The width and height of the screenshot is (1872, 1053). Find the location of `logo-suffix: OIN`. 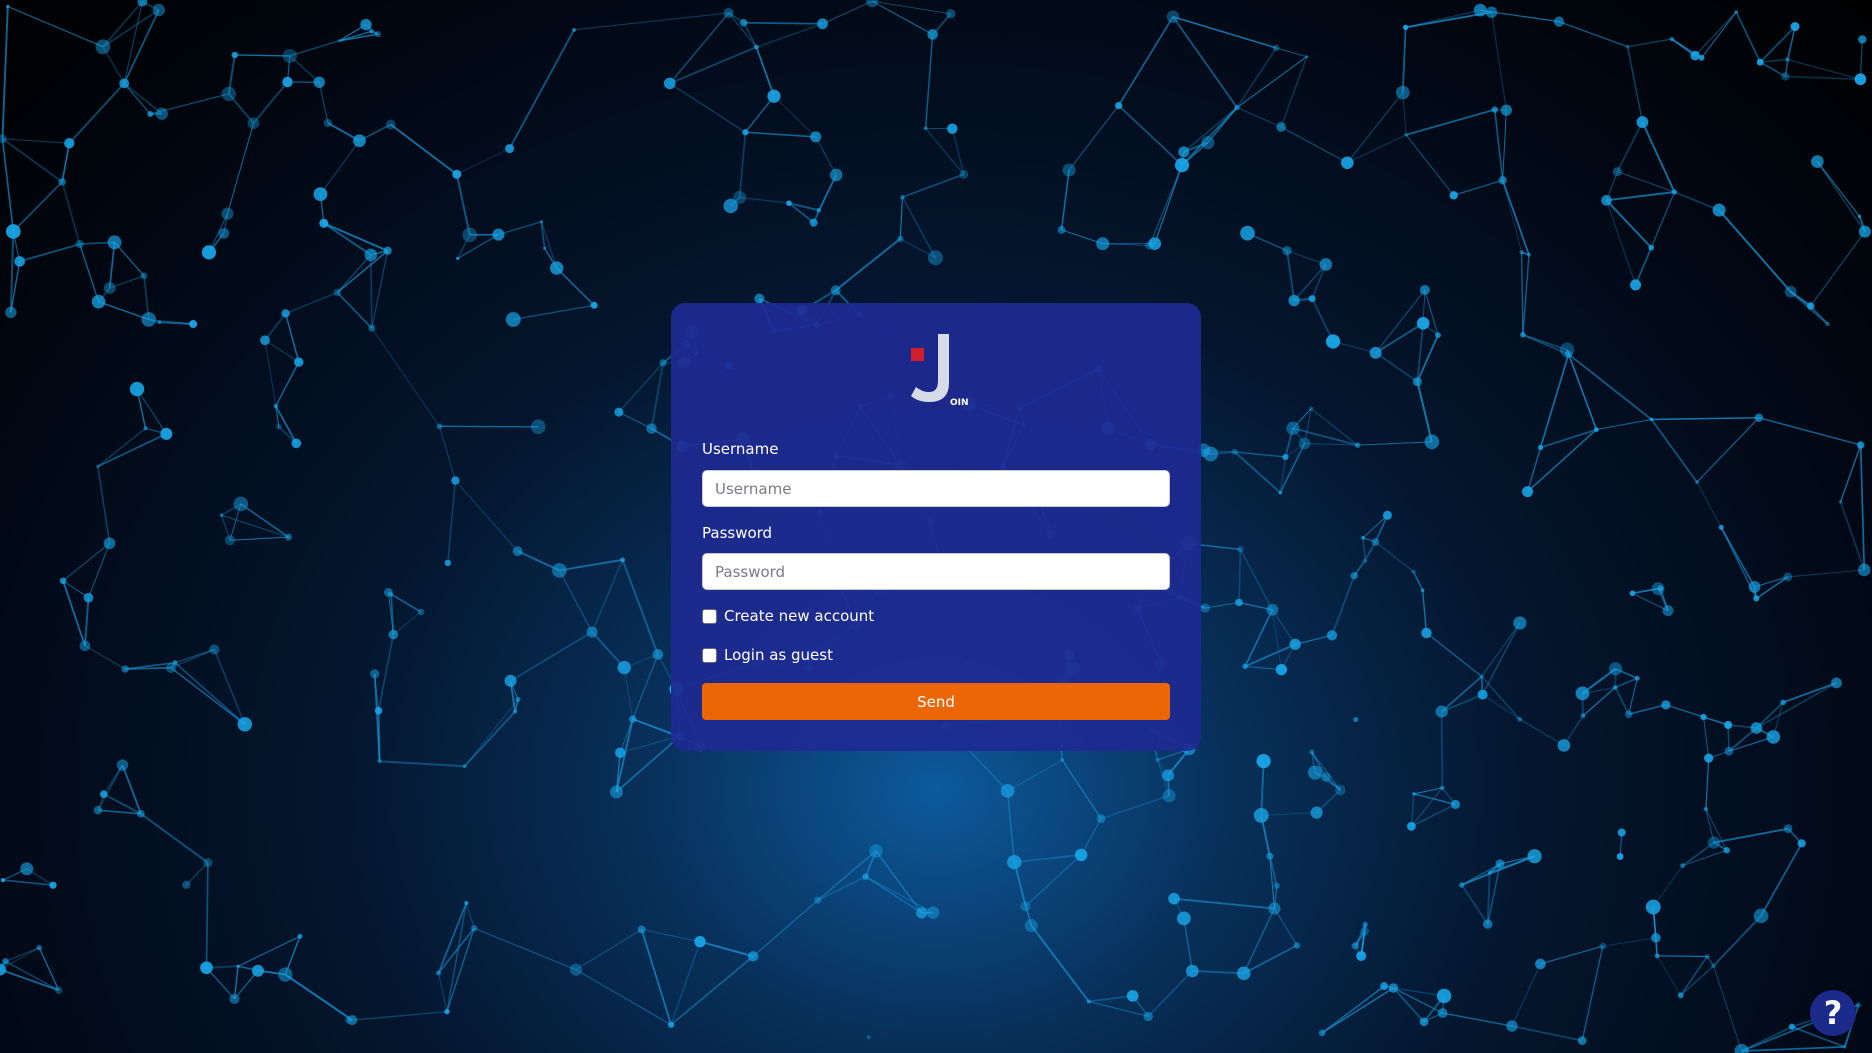

logo-suffix: OIN is located at coordinates (959, 403).